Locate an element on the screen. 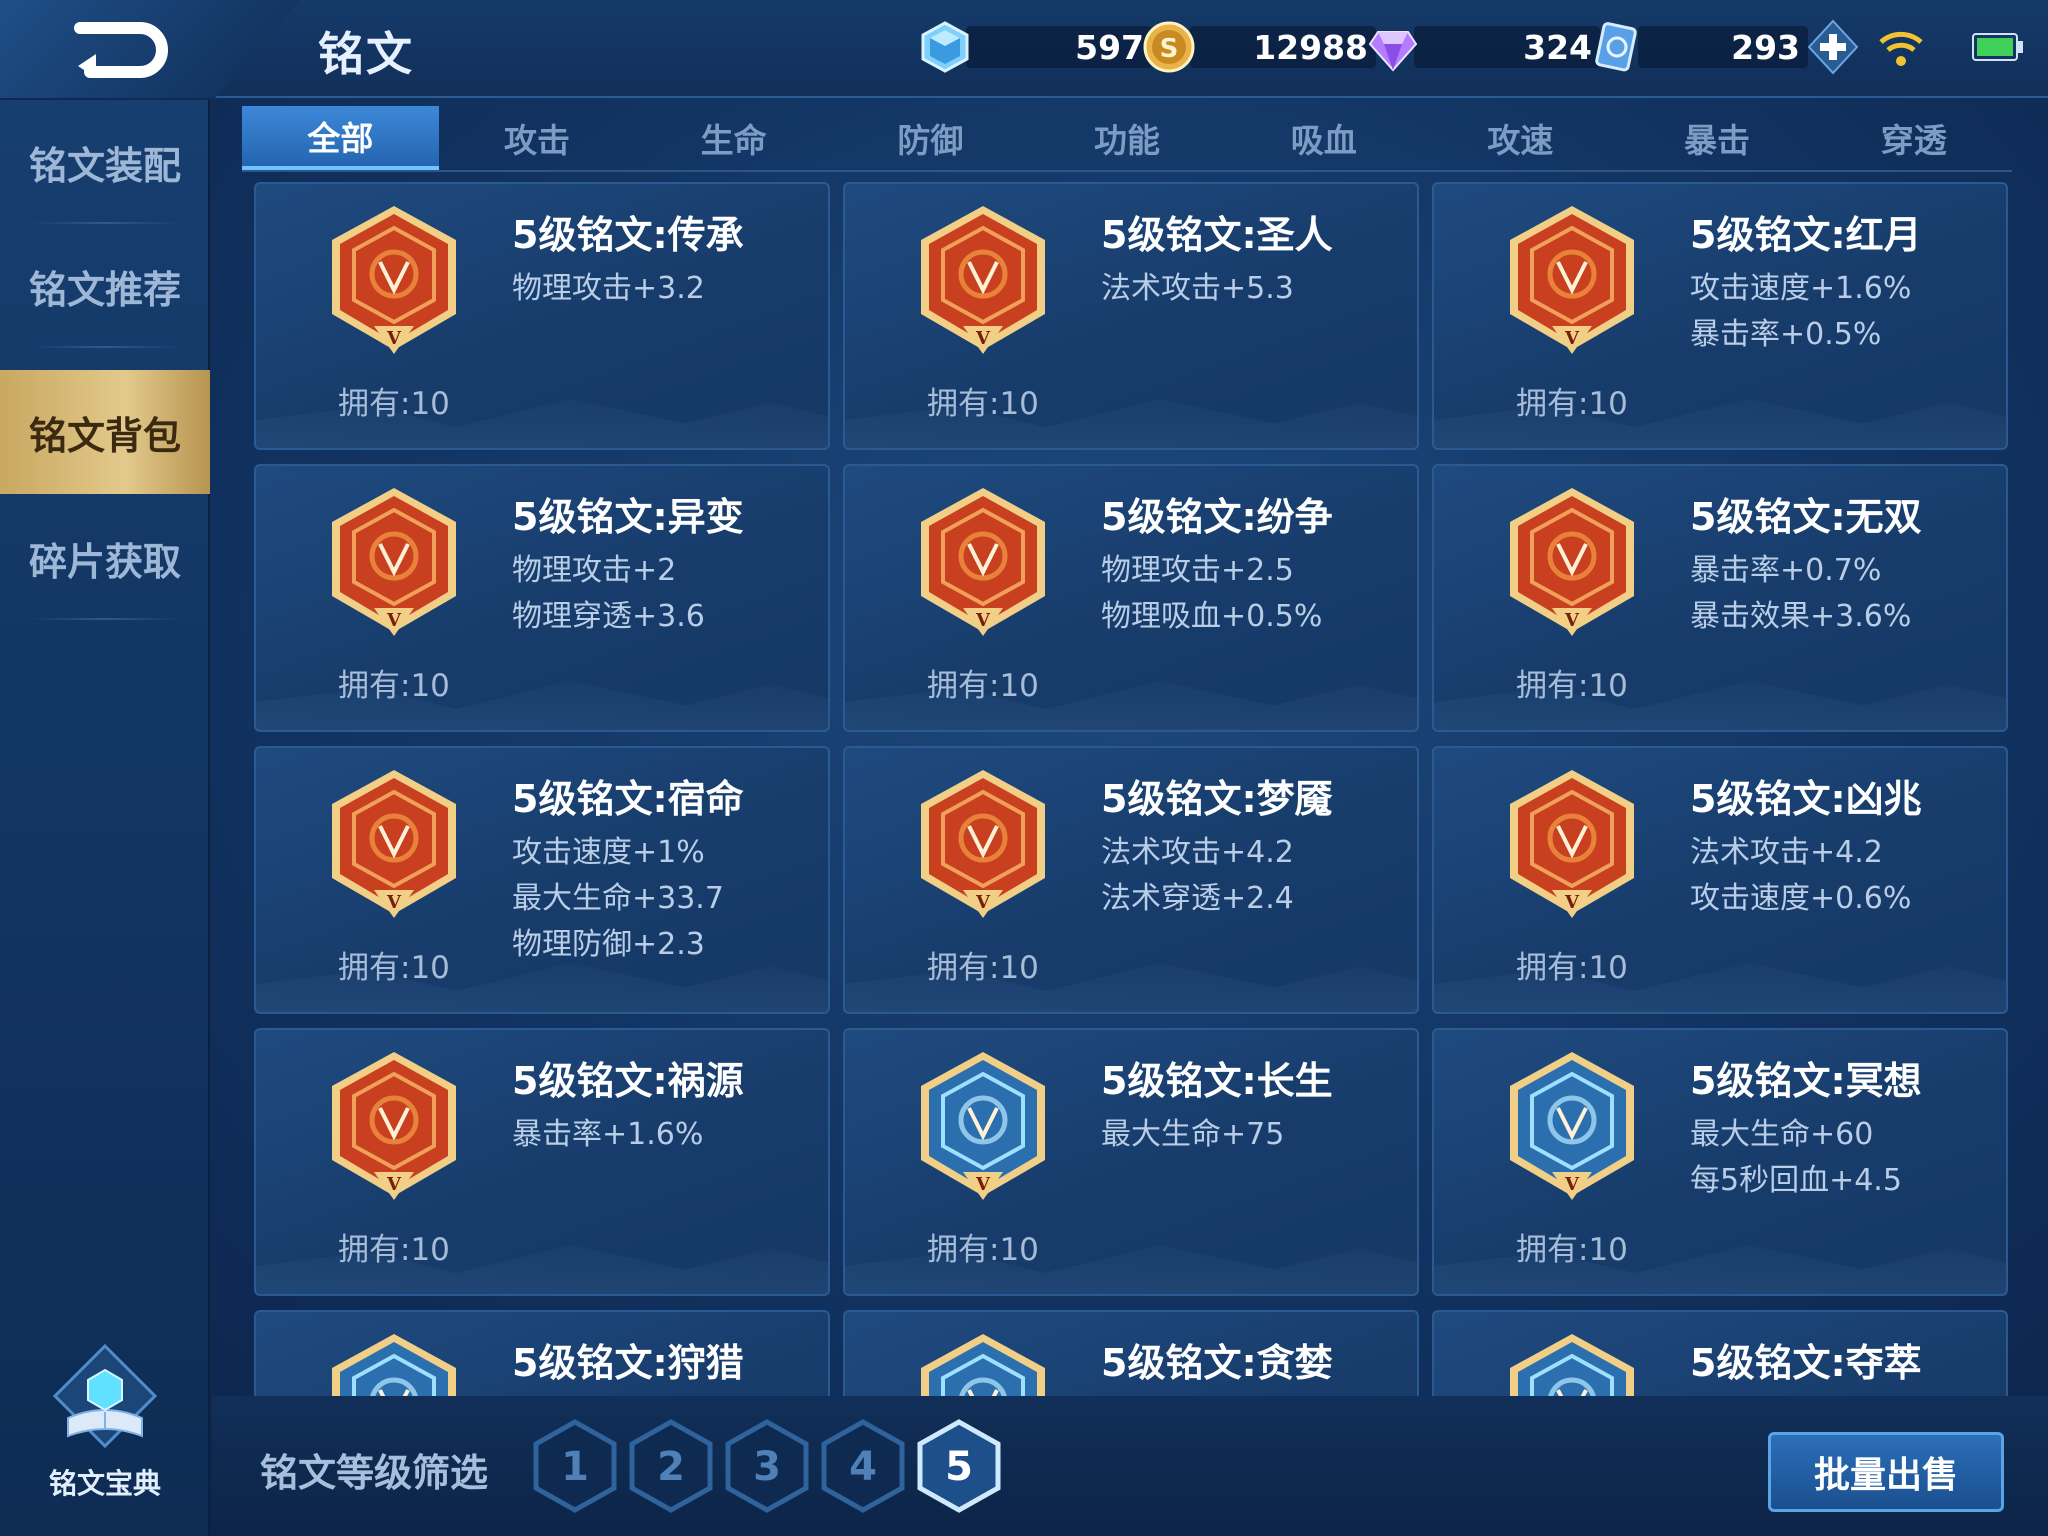  rune-card: V 5级铭文:红月 攻击速度+1.6% 暴击率+0.5% 拥有:10 is located at coordinates (1720, 316).